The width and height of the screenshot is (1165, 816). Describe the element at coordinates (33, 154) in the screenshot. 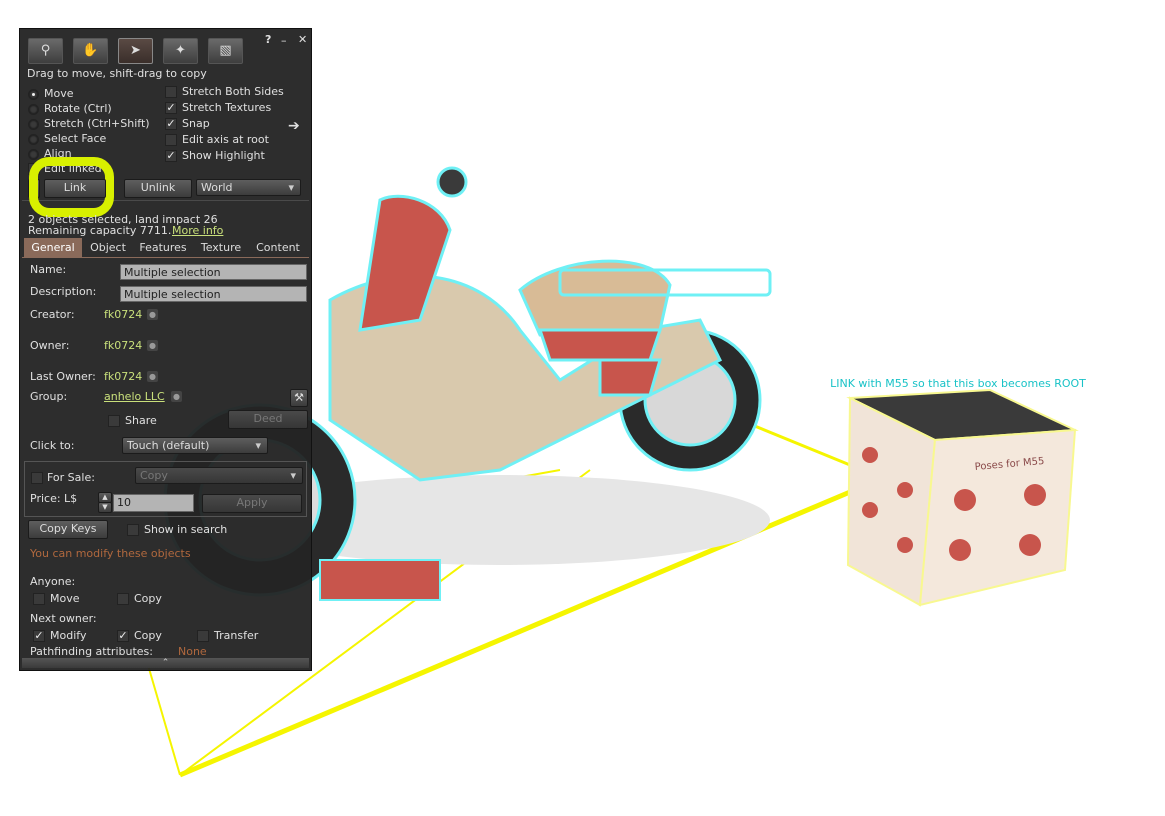

I see `mode-align-radio` at that location.